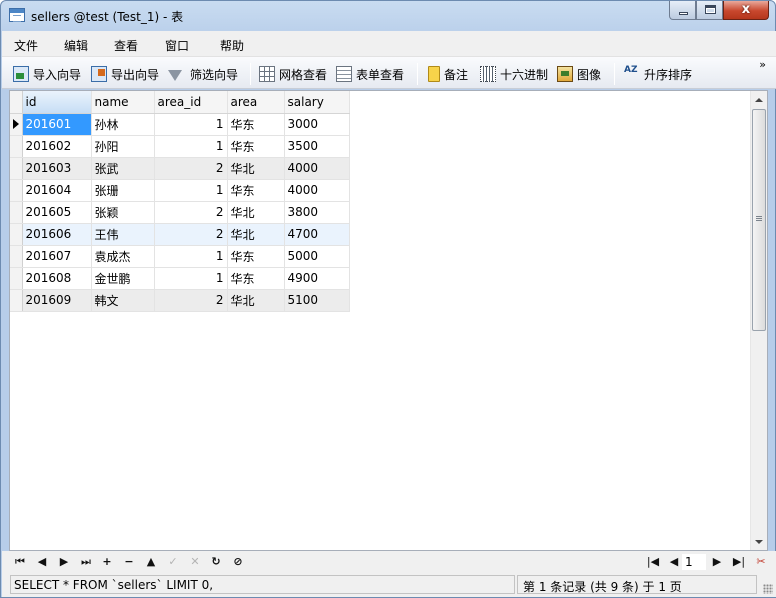  What do you see at coordinates (57, 300) in the screenshot?
I see `cell-id: 201609` at bounding box center [57, 300].